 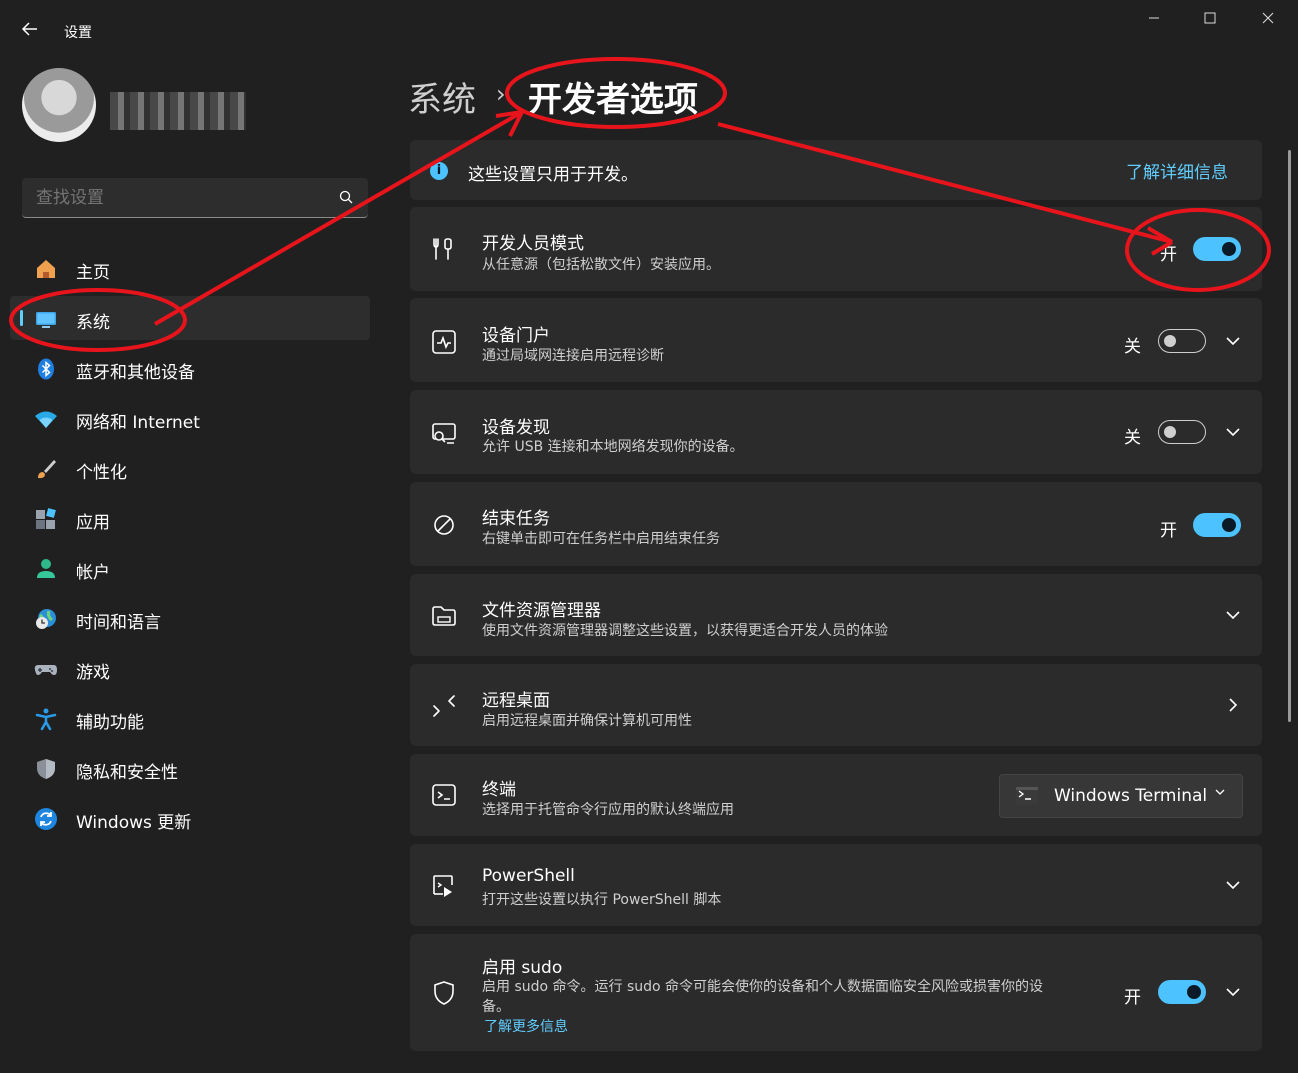 I want to click on setting-description: 选择用于托管命令行应用的默认终端应用, so click(x=608, y=810).